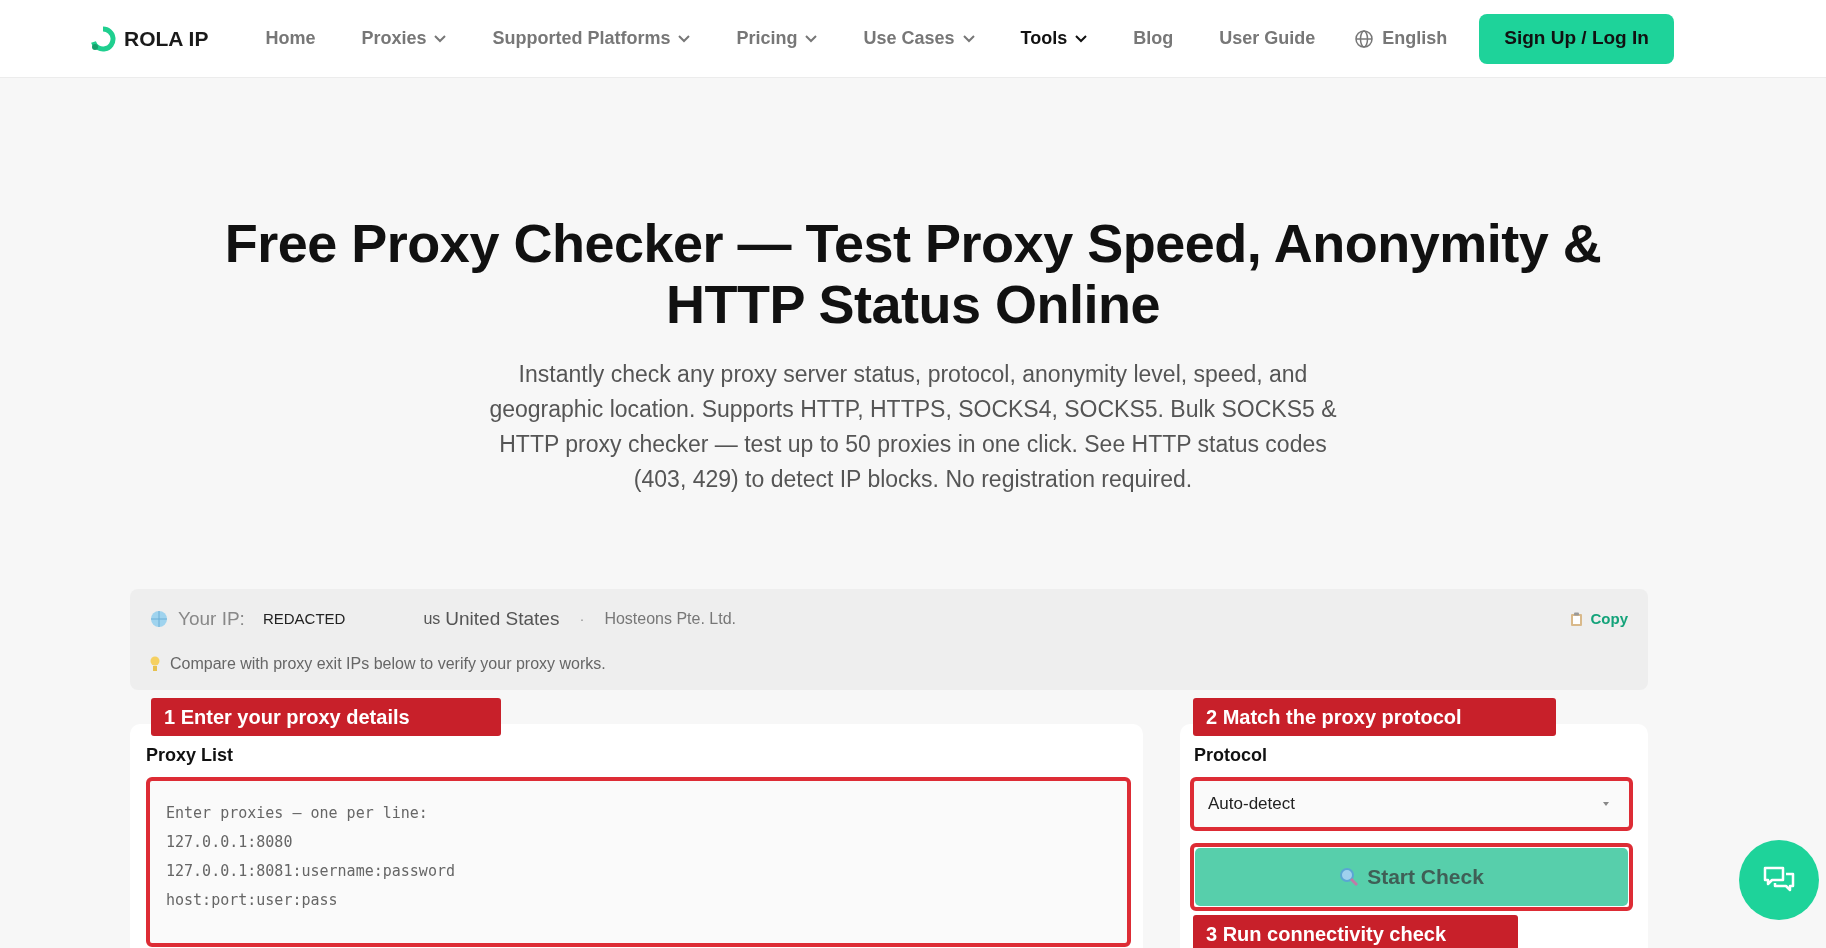 This screenshot has height=948, width=1826. I want to click on step-label: 2 Match the proxy protocol, so click(1374, 716).